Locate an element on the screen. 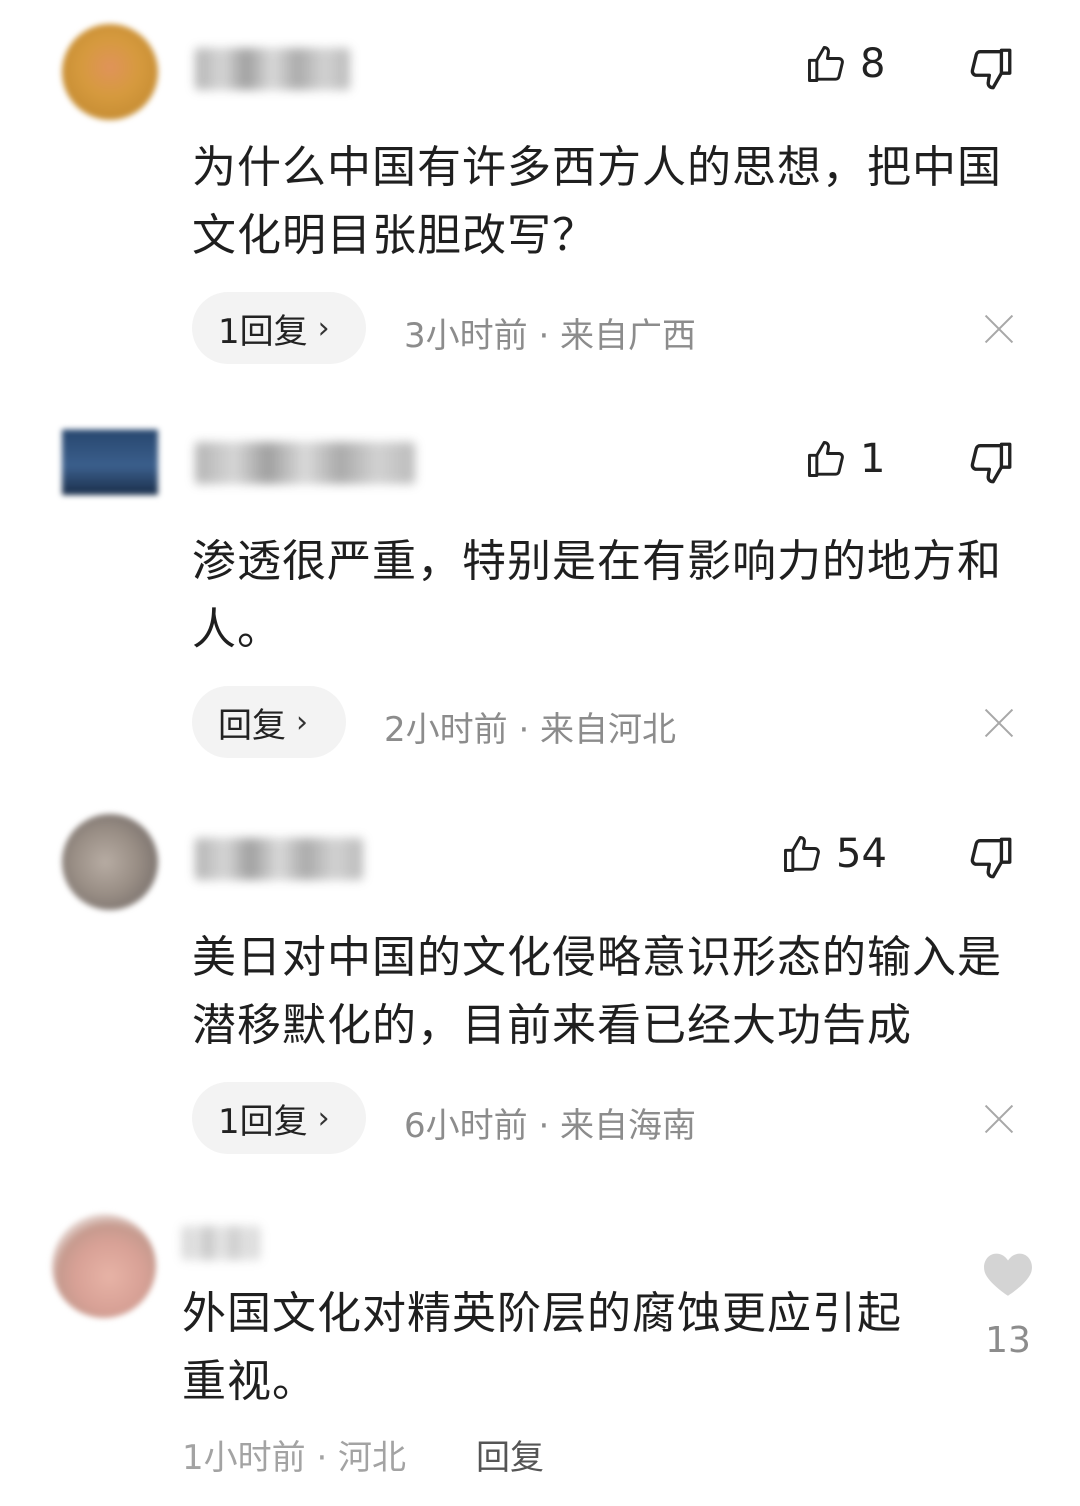  comment-text: 为什么中国有许多西方人的思想，把中国文化明目张胆改写？ is located at coordinates (597, 201).